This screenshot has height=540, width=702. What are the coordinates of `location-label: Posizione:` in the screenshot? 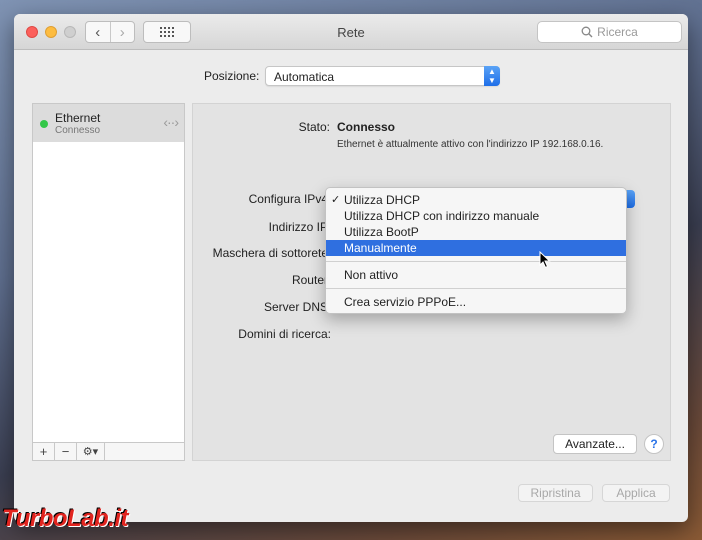 It's located at (232, 76).